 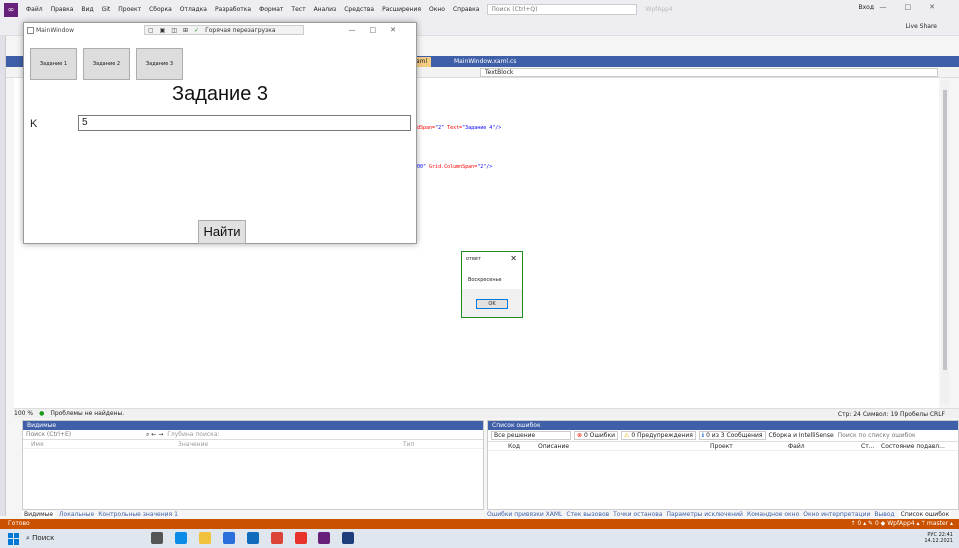 What do you see at coordinates (877, 435) in the screenshot?
I see `error-search-input: Поиск по списку ошибок` at bounding box center [877, 435].